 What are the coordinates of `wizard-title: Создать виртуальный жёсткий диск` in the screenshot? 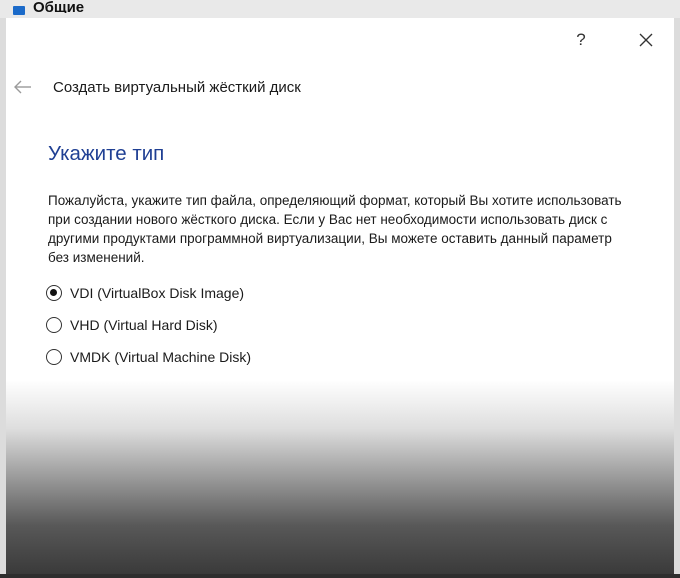 It's located at (177, 87).